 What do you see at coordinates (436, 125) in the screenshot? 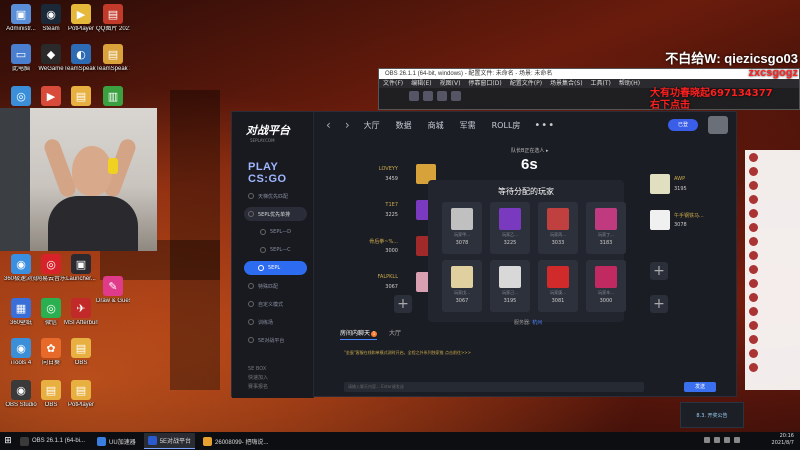
I see `nav-tab: 商城` at bounding box center [436, 125].